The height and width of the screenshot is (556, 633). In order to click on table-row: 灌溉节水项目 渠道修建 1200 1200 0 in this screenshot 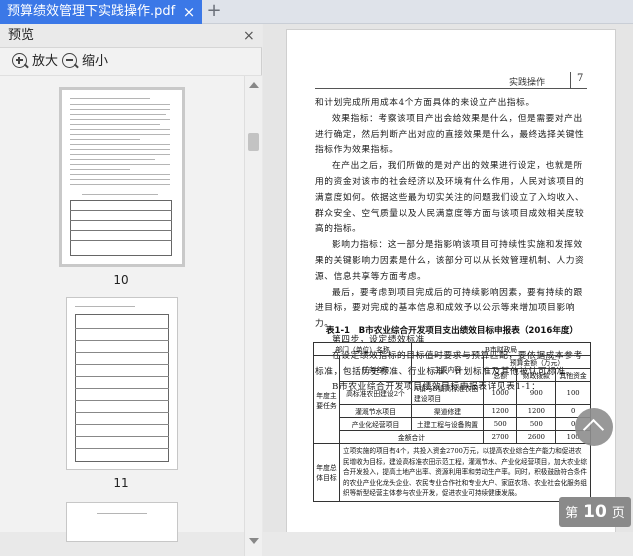, I will do `click(452, 411)`.